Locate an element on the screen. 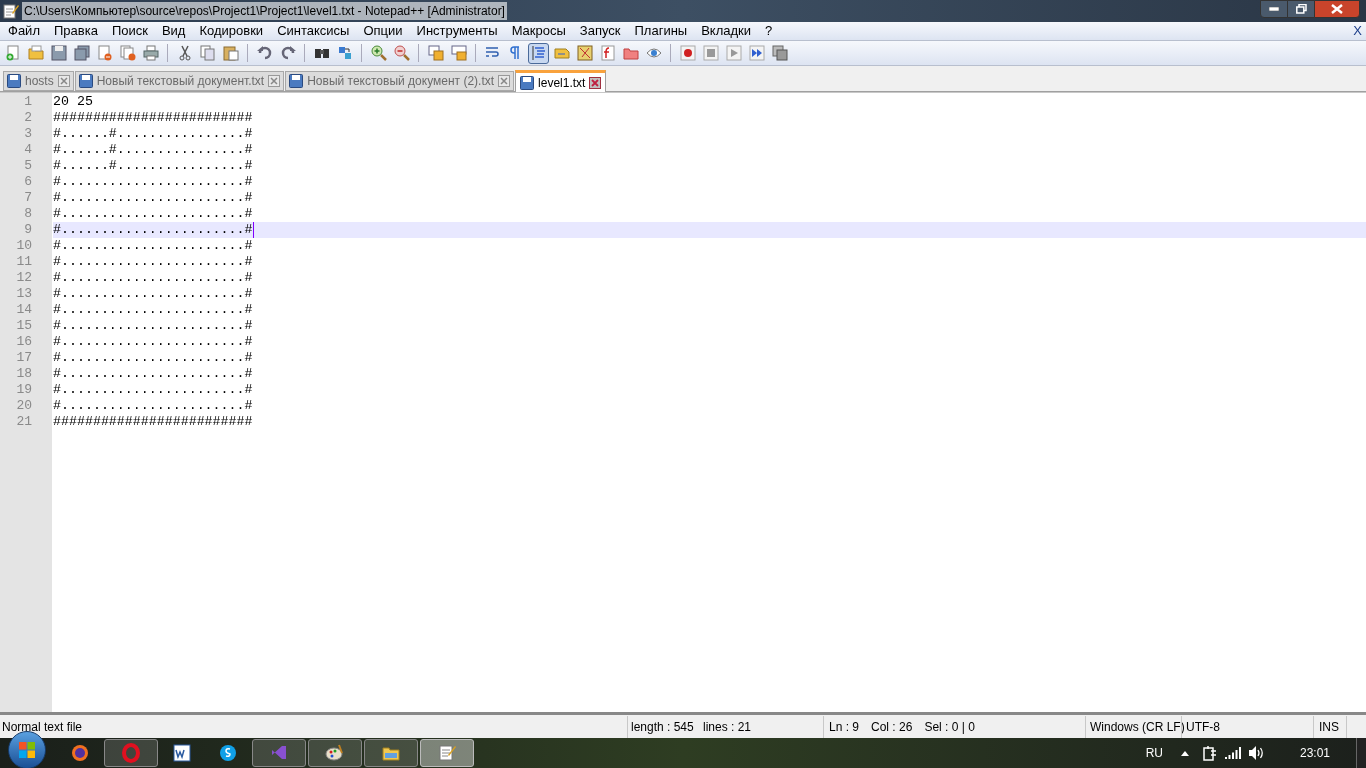 This screenshot has width=1366, height=768. tab: level1.txt is located at coordinates (561, 81).